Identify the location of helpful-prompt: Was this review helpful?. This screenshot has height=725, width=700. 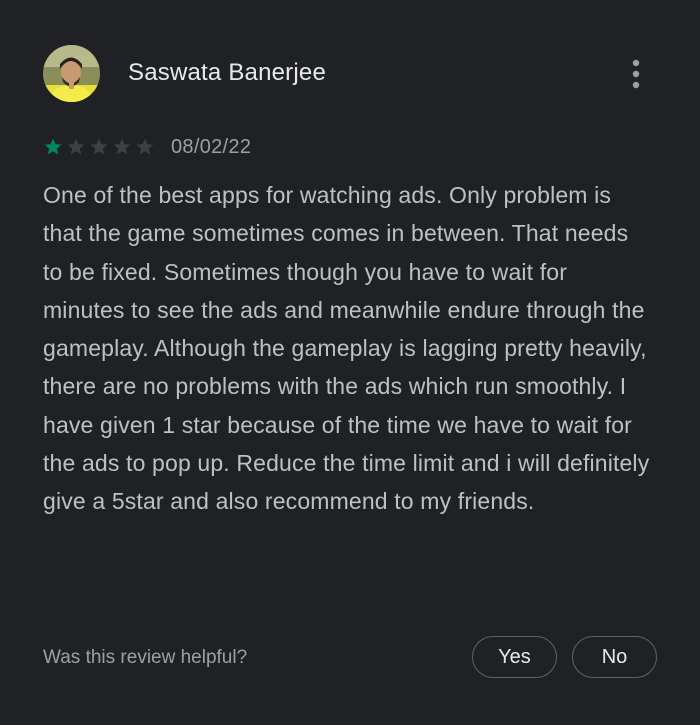
(145, 657).